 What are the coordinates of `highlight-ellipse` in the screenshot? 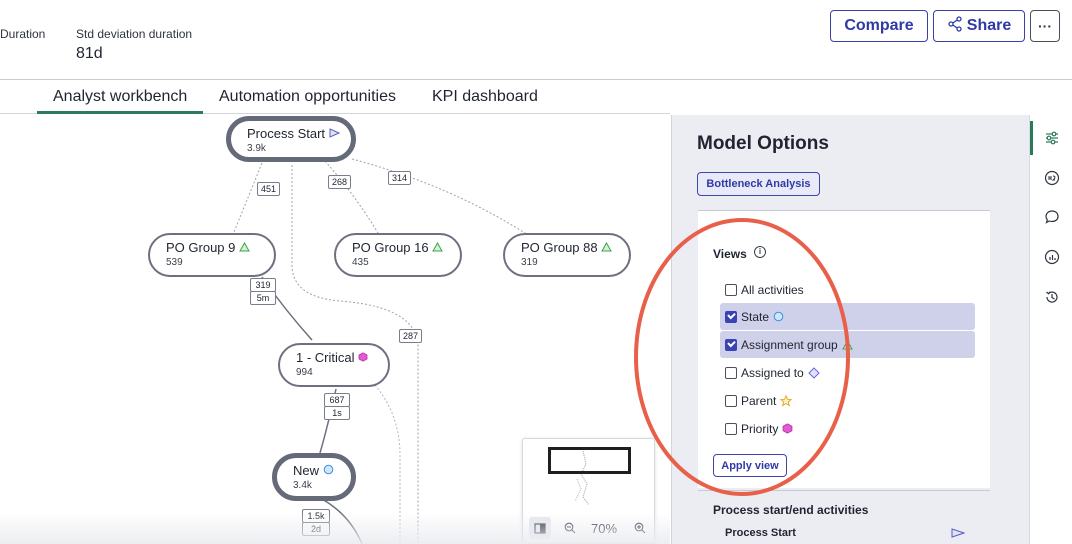 It's located at (742, 357).